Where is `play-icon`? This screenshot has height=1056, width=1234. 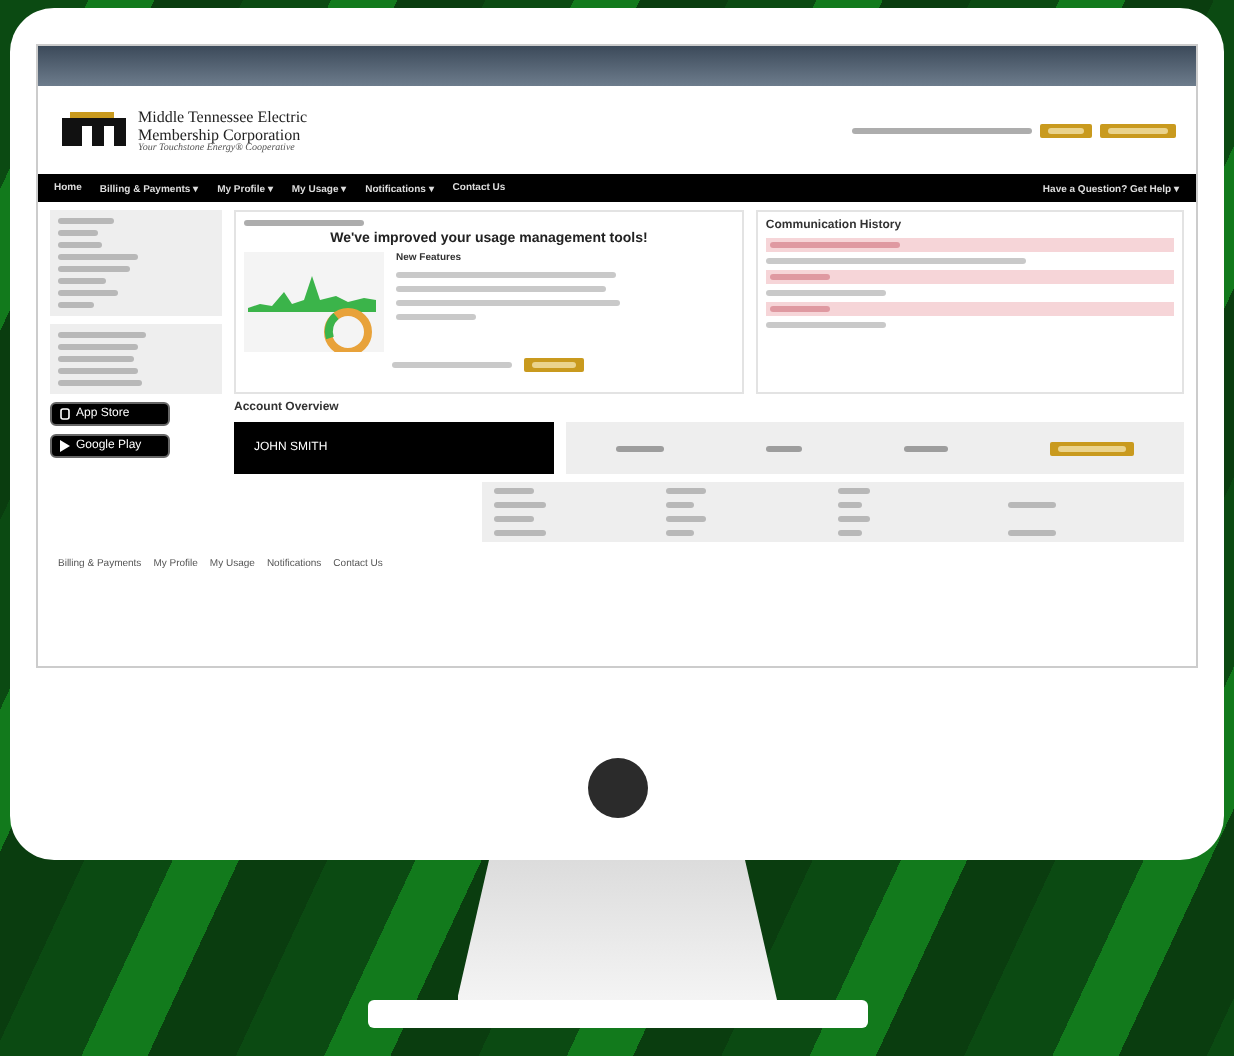 play-icon is located at coordinates (65, 446).